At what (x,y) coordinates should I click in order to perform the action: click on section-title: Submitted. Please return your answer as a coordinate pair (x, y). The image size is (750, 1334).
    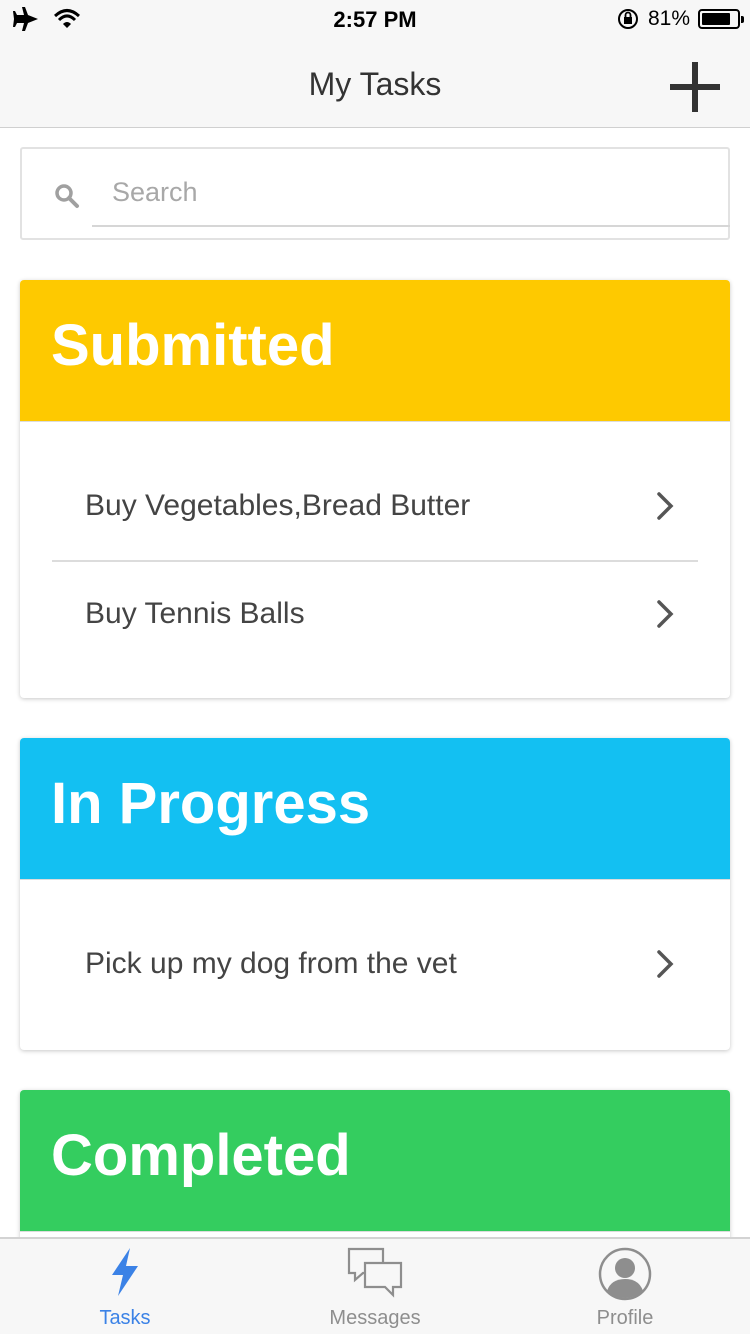
    Looking at the image, I should click on (193, 345).